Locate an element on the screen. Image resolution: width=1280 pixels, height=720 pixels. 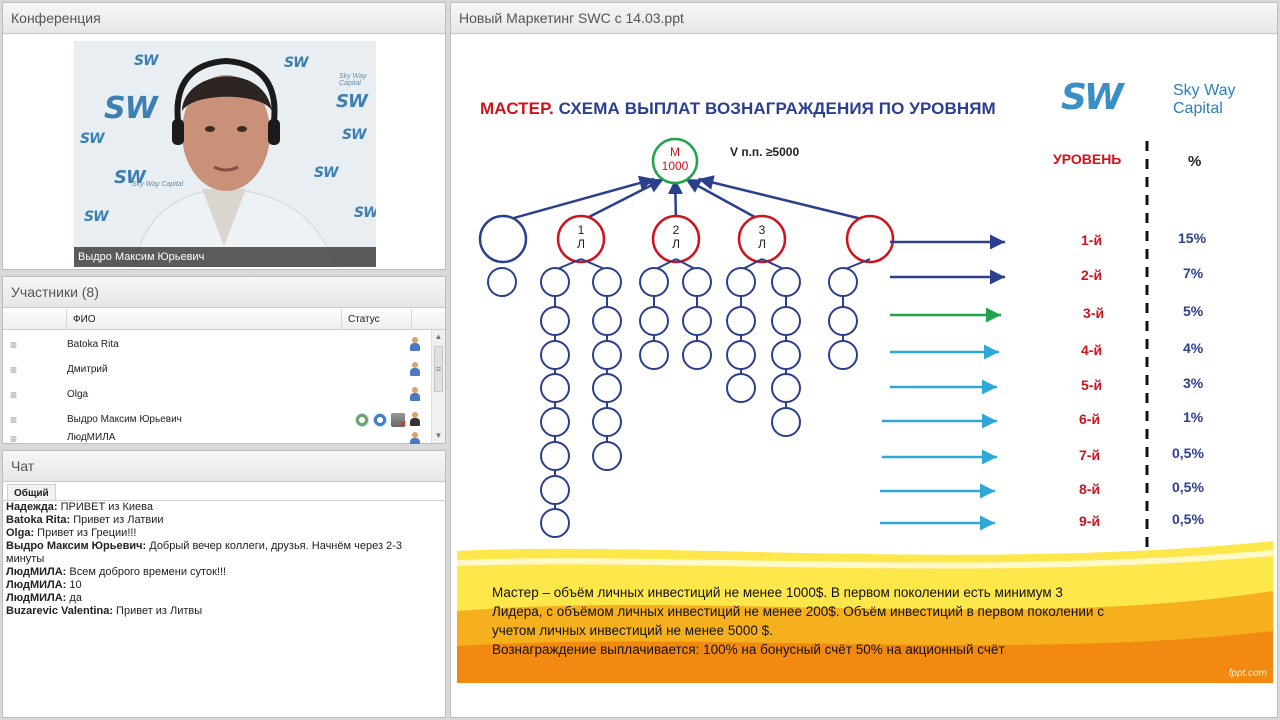
level-arrows is located at coordinates (942, 382).